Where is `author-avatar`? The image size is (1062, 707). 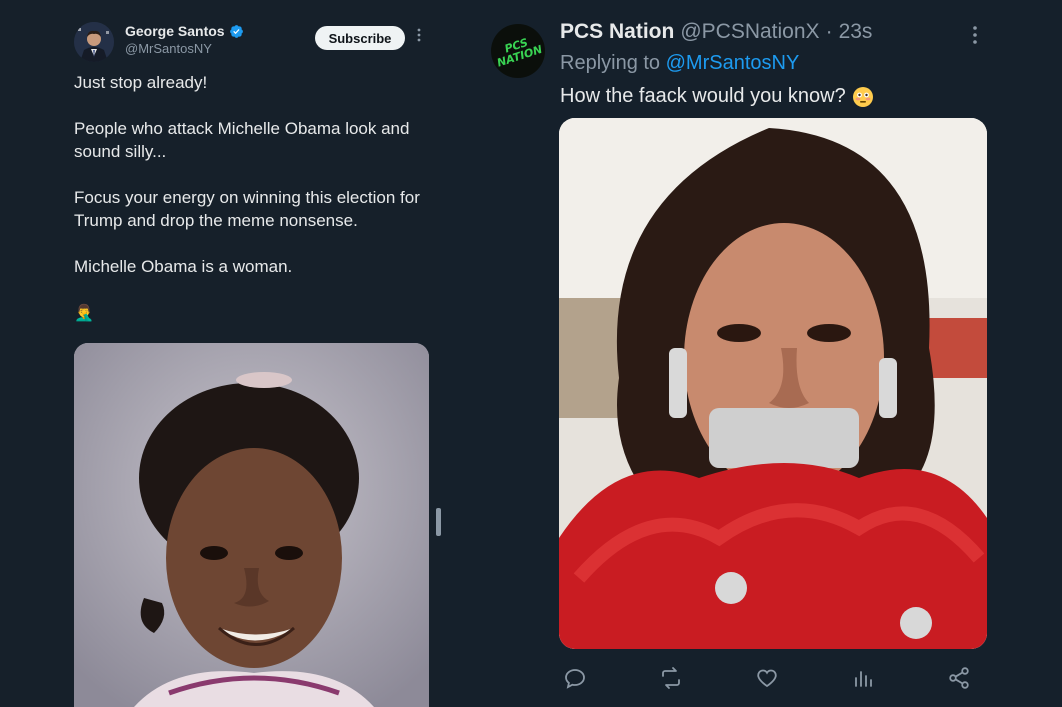
author-avatar is located at coordinates (94, 42).